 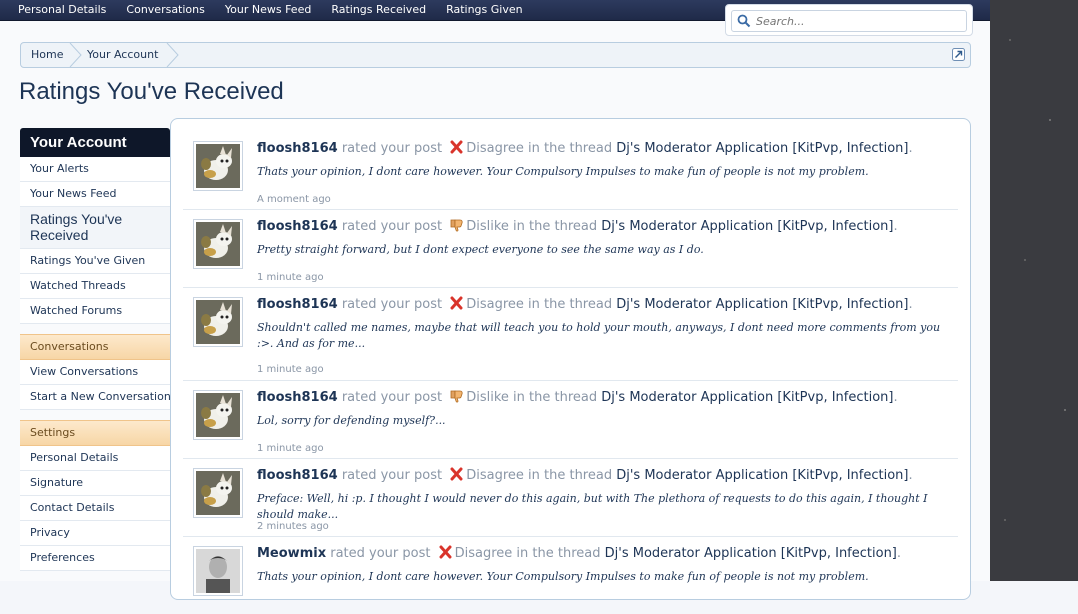 I want to click on search-panel, so click(x=849, y=20).